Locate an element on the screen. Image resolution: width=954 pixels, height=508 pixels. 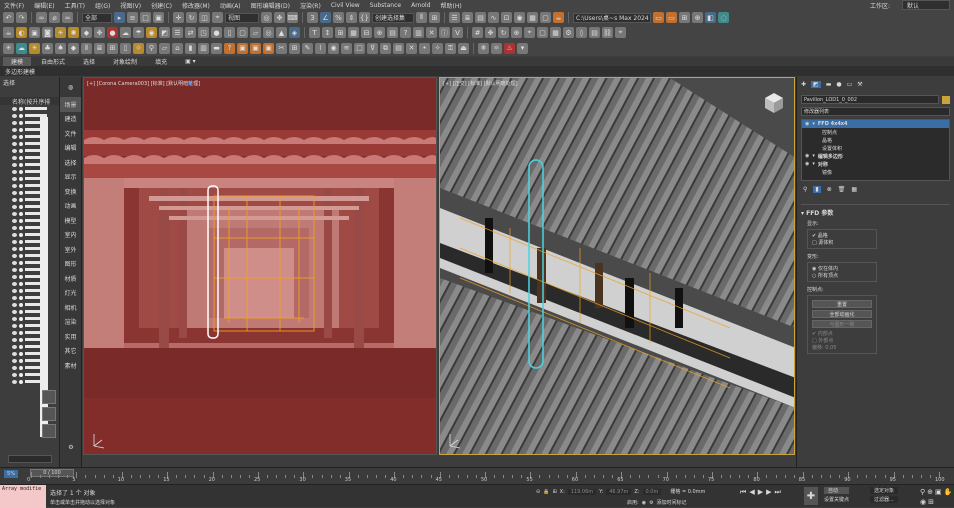
add-time-tag-icon: ⚙ is located at coordinates (651, 503).